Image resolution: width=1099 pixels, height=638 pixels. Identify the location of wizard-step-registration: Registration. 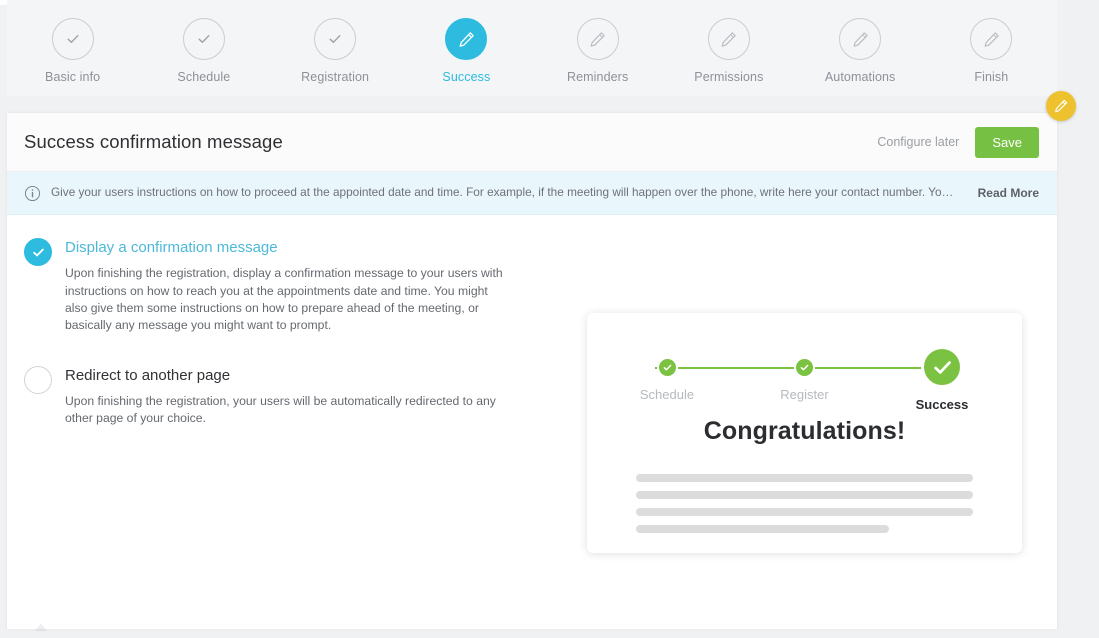
(335, 51).